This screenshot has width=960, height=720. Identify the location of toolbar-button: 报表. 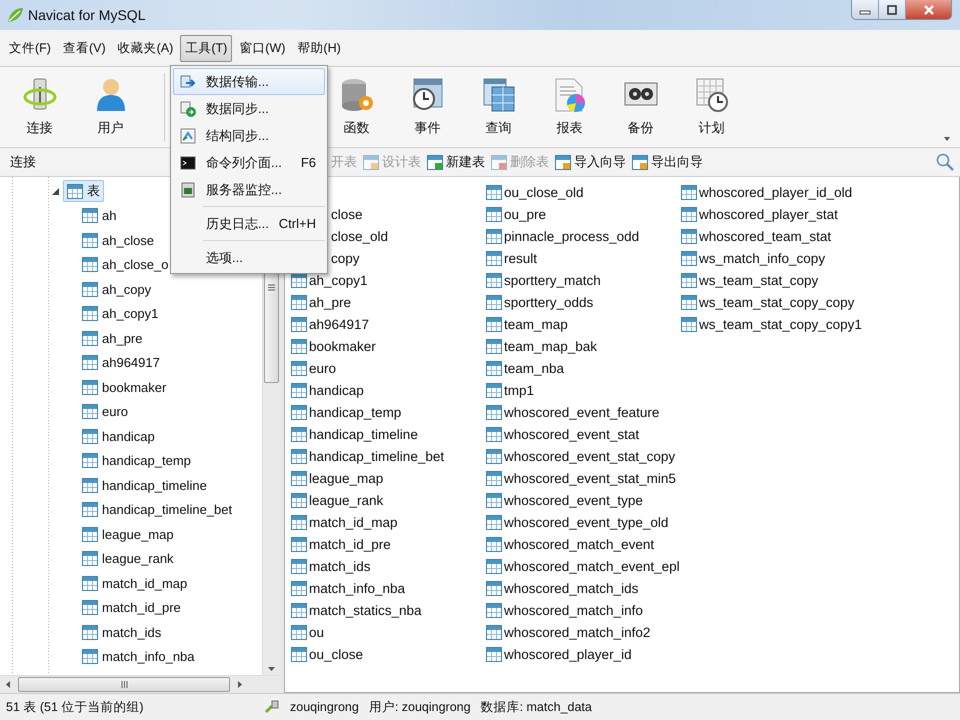
(569, 107).